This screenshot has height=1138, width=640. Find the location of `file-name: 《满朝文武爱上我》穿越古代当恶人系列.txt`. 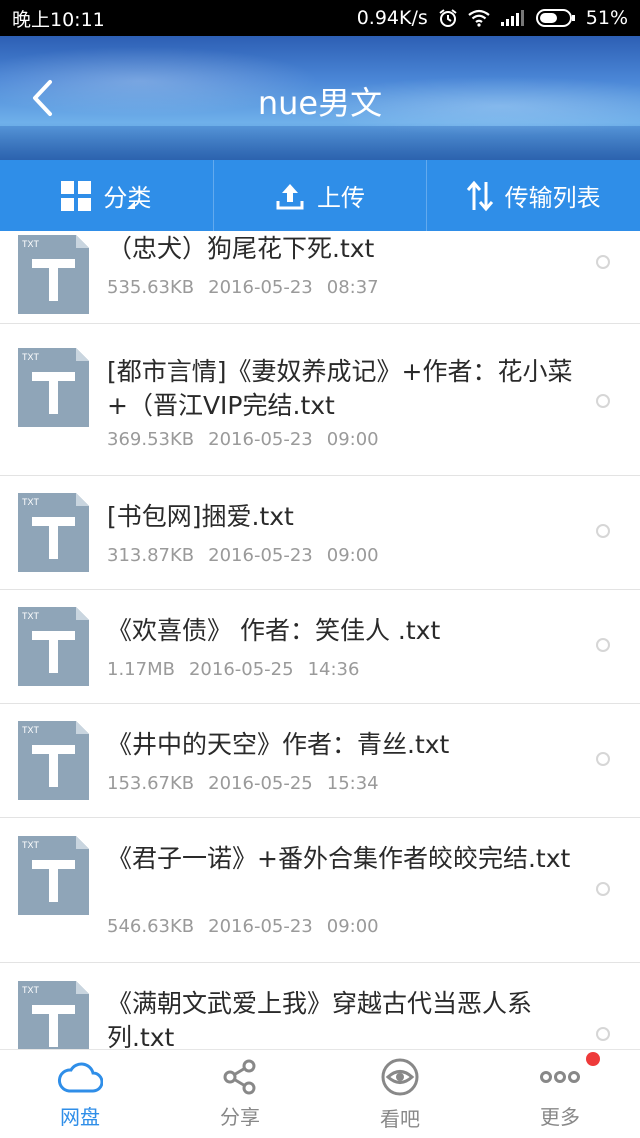

file-name: 《满朝文武爱上我》穿越古代当恶人系列.txt is located at coordinates (320, 1019).